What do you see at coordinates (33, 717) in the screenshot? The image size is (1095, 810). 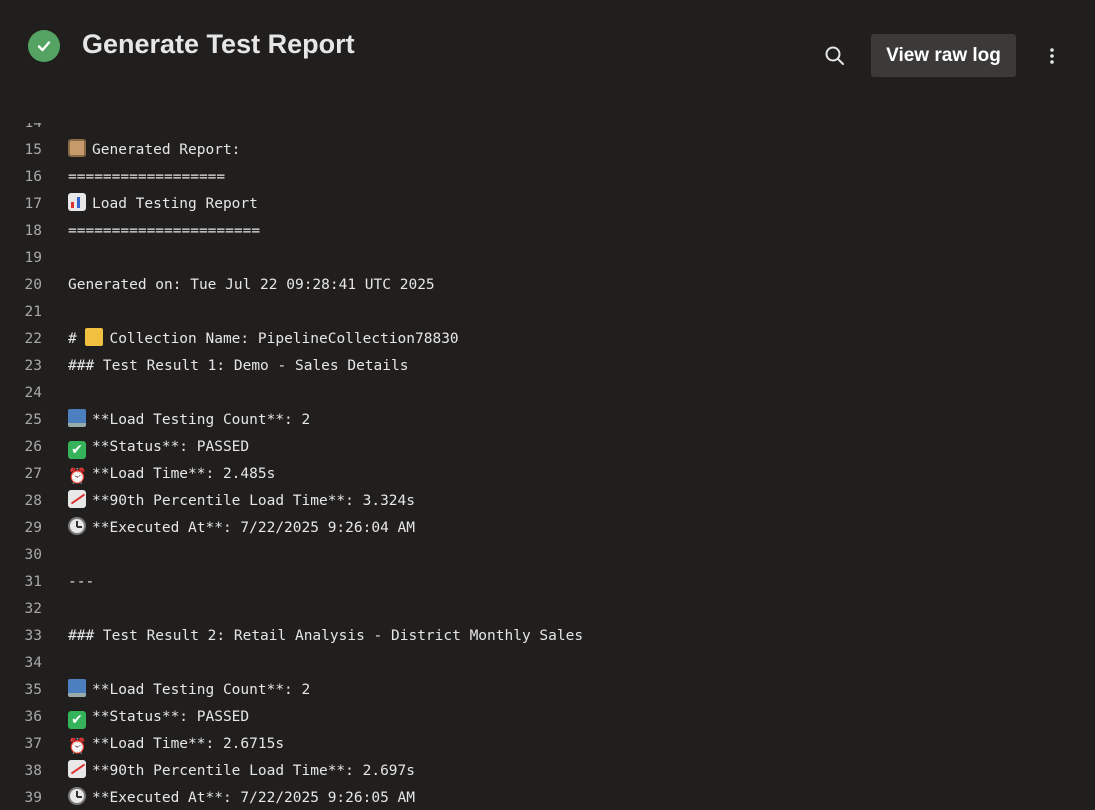 I see `line-number: 36` at bounding box center [33, 717].